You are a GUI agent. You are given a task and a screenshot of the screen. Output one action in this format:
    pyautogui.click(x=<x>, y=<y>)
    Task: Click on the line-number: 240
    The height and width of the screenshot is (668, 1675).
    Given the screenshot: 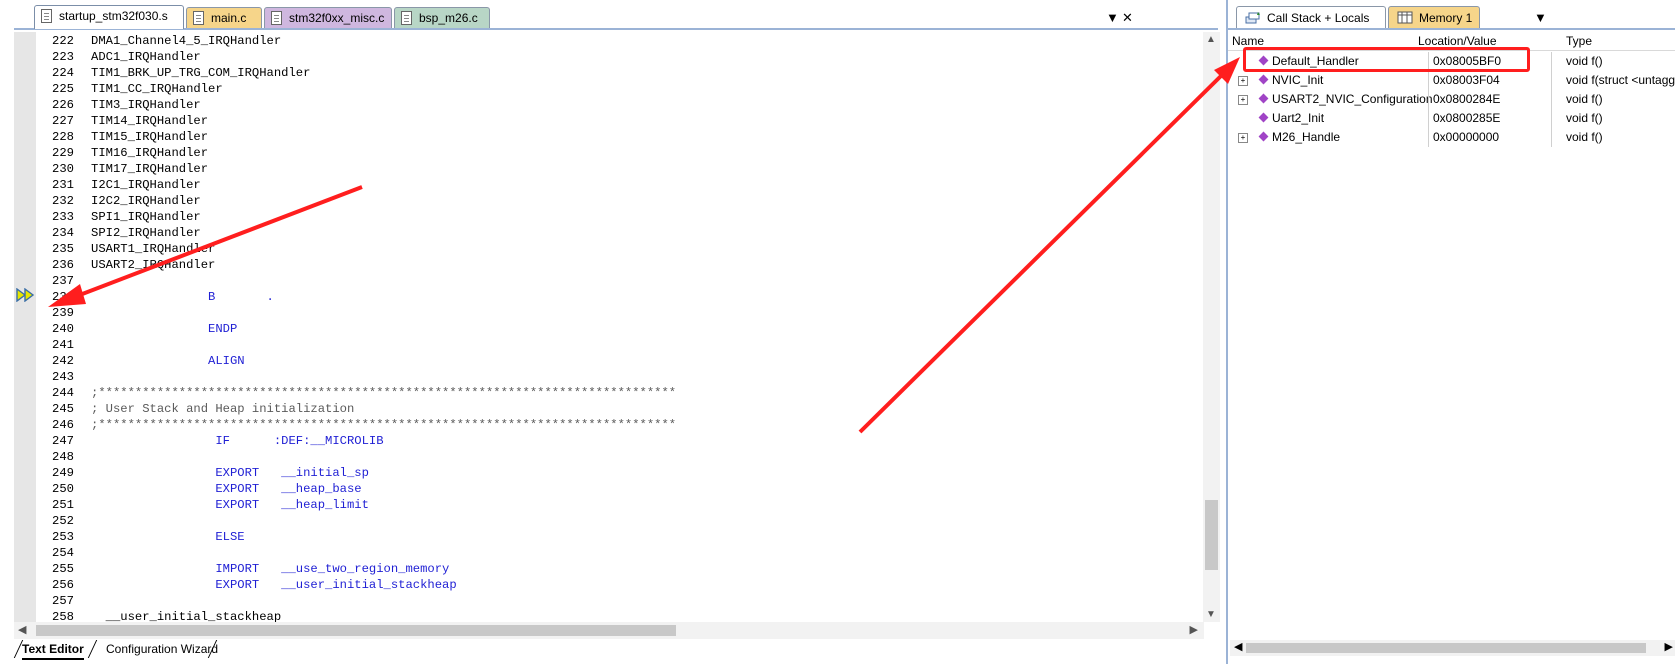 What is the action you would take?
    pyautogui.click(x=63, y=329)
    